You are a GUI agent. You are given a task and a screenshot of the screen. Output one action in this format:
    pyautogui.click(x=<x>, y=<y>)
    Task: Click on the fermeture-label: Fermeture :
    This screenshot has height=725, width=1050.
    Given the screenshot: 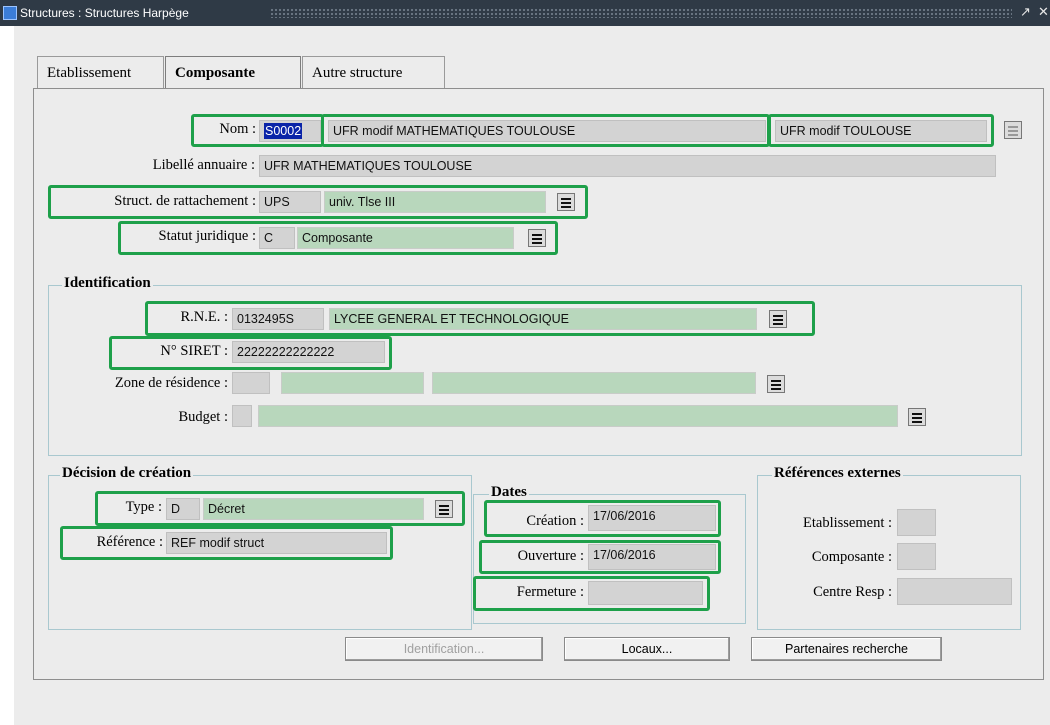 What is the action you would take?
    pyautogui.click(x=550, y=592)
    